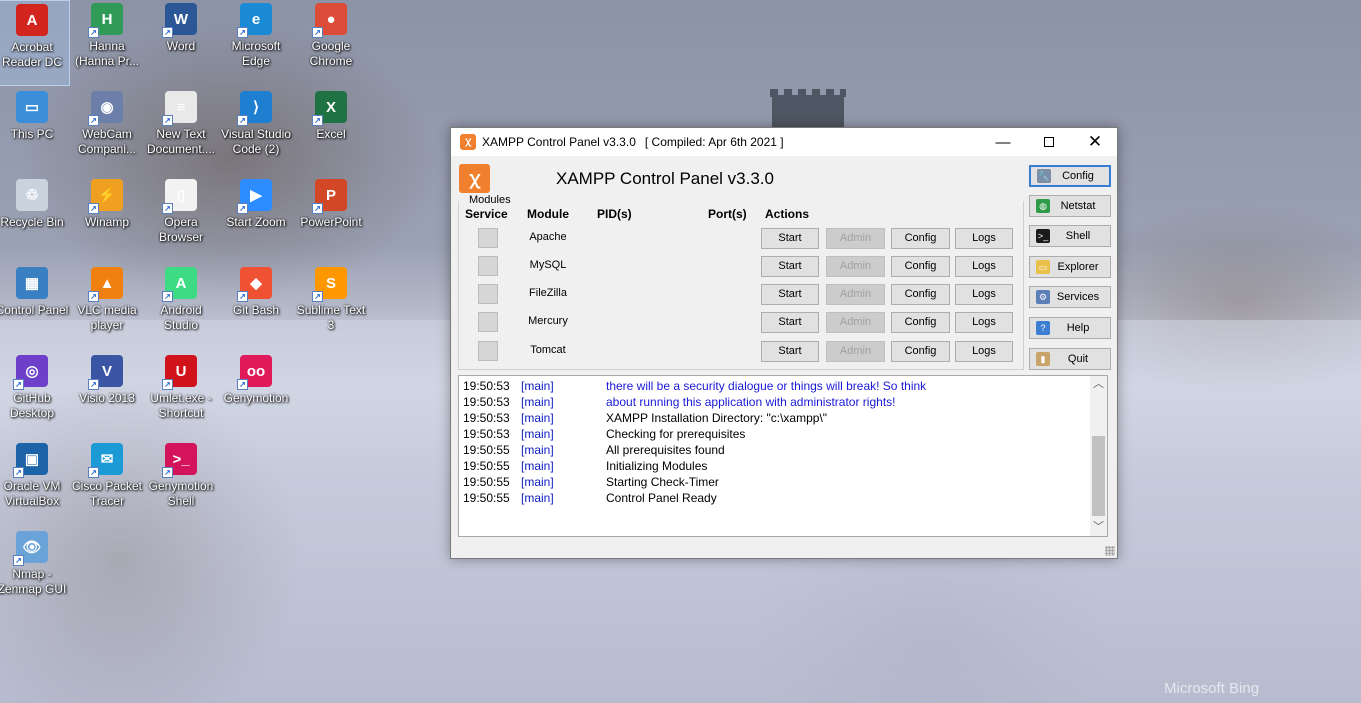 This screenshot has width=1361, height=703. Describe the element at coordinates (1049, 142) in the screenshot. I see `maximize-button` at that location.